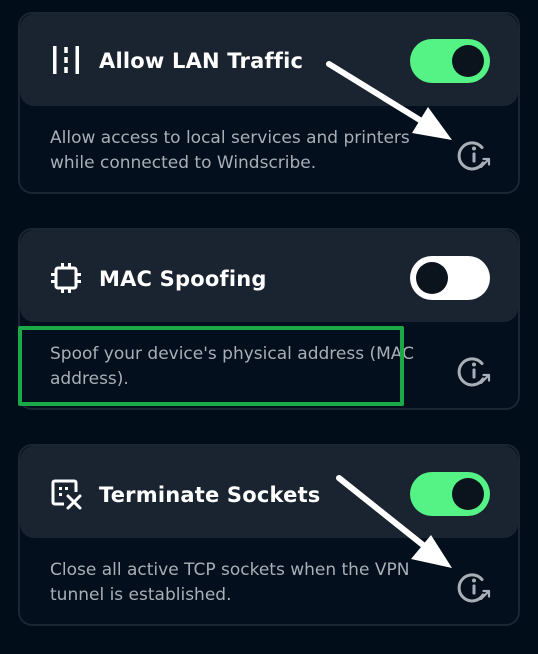 The width and height of the screenshot is (538, 654). Describe the element at coordinates (211, 366) in the screenshot. I see `highlight-box` at that location.